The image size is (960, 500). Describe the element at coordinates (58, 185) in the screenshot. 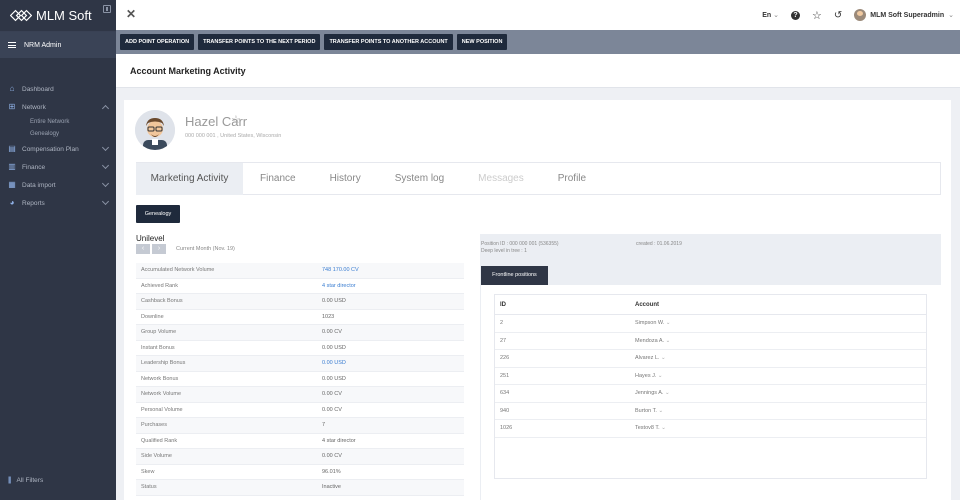

I see `sidebar-item-data-import: ▦ Data import` at that location.